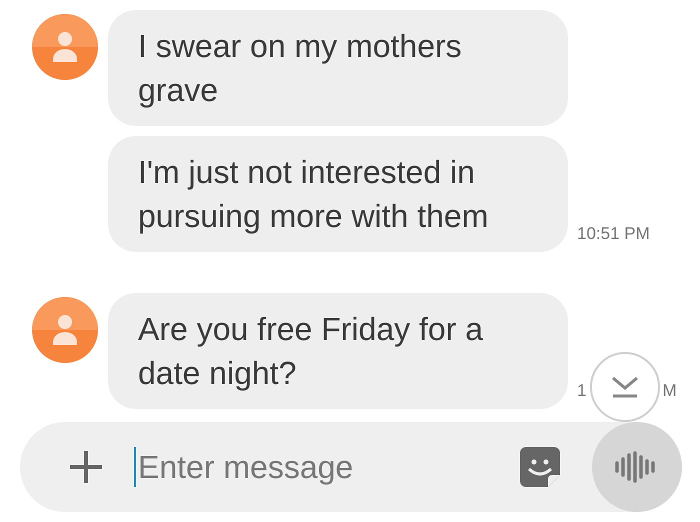 The width and height of the screenshot is (700, 522). I want to click on message-bubble: I'm just not interested in pursuing more with them, so click(338, 194).